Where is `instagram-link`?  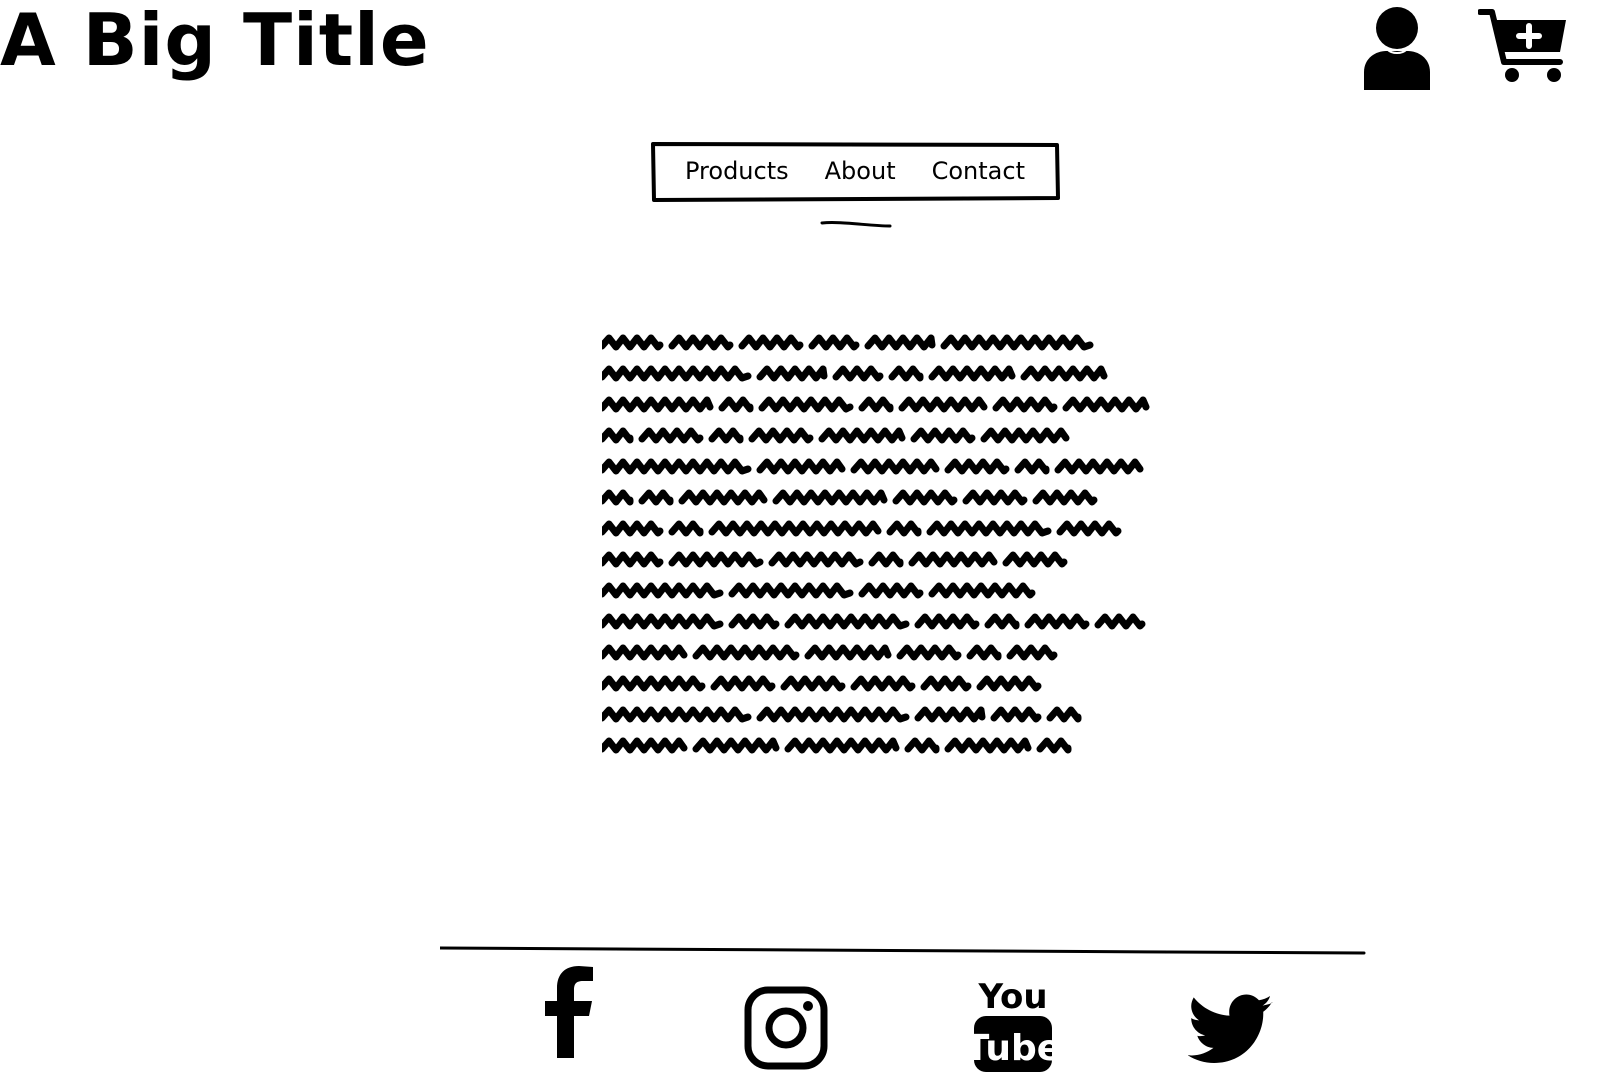
instagram-link is located at coordinates (786, 1030).